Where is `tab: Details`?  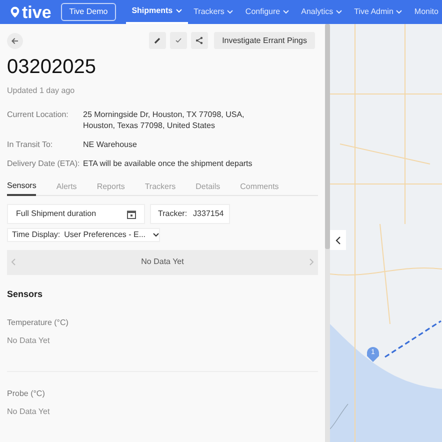
tab: Details is located at coordinates (208, 187).